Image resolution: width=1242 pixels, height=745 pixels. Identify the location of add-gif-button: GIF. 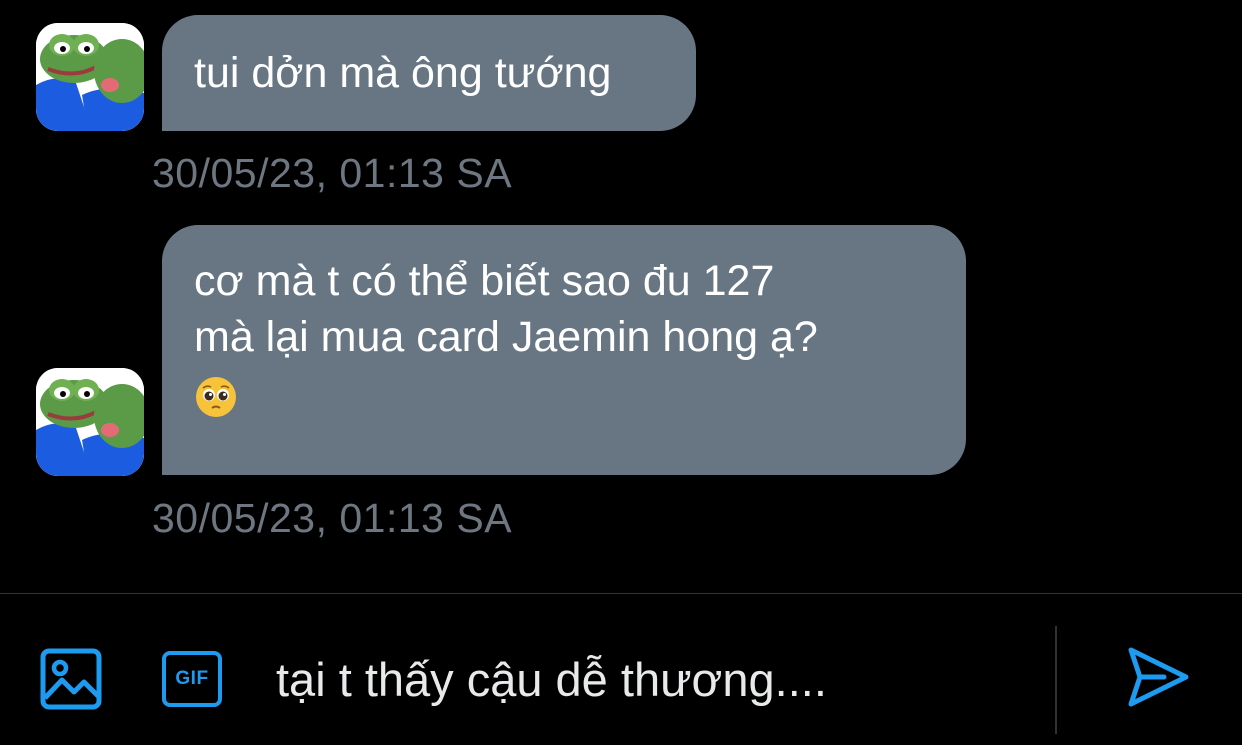
(192, 679).